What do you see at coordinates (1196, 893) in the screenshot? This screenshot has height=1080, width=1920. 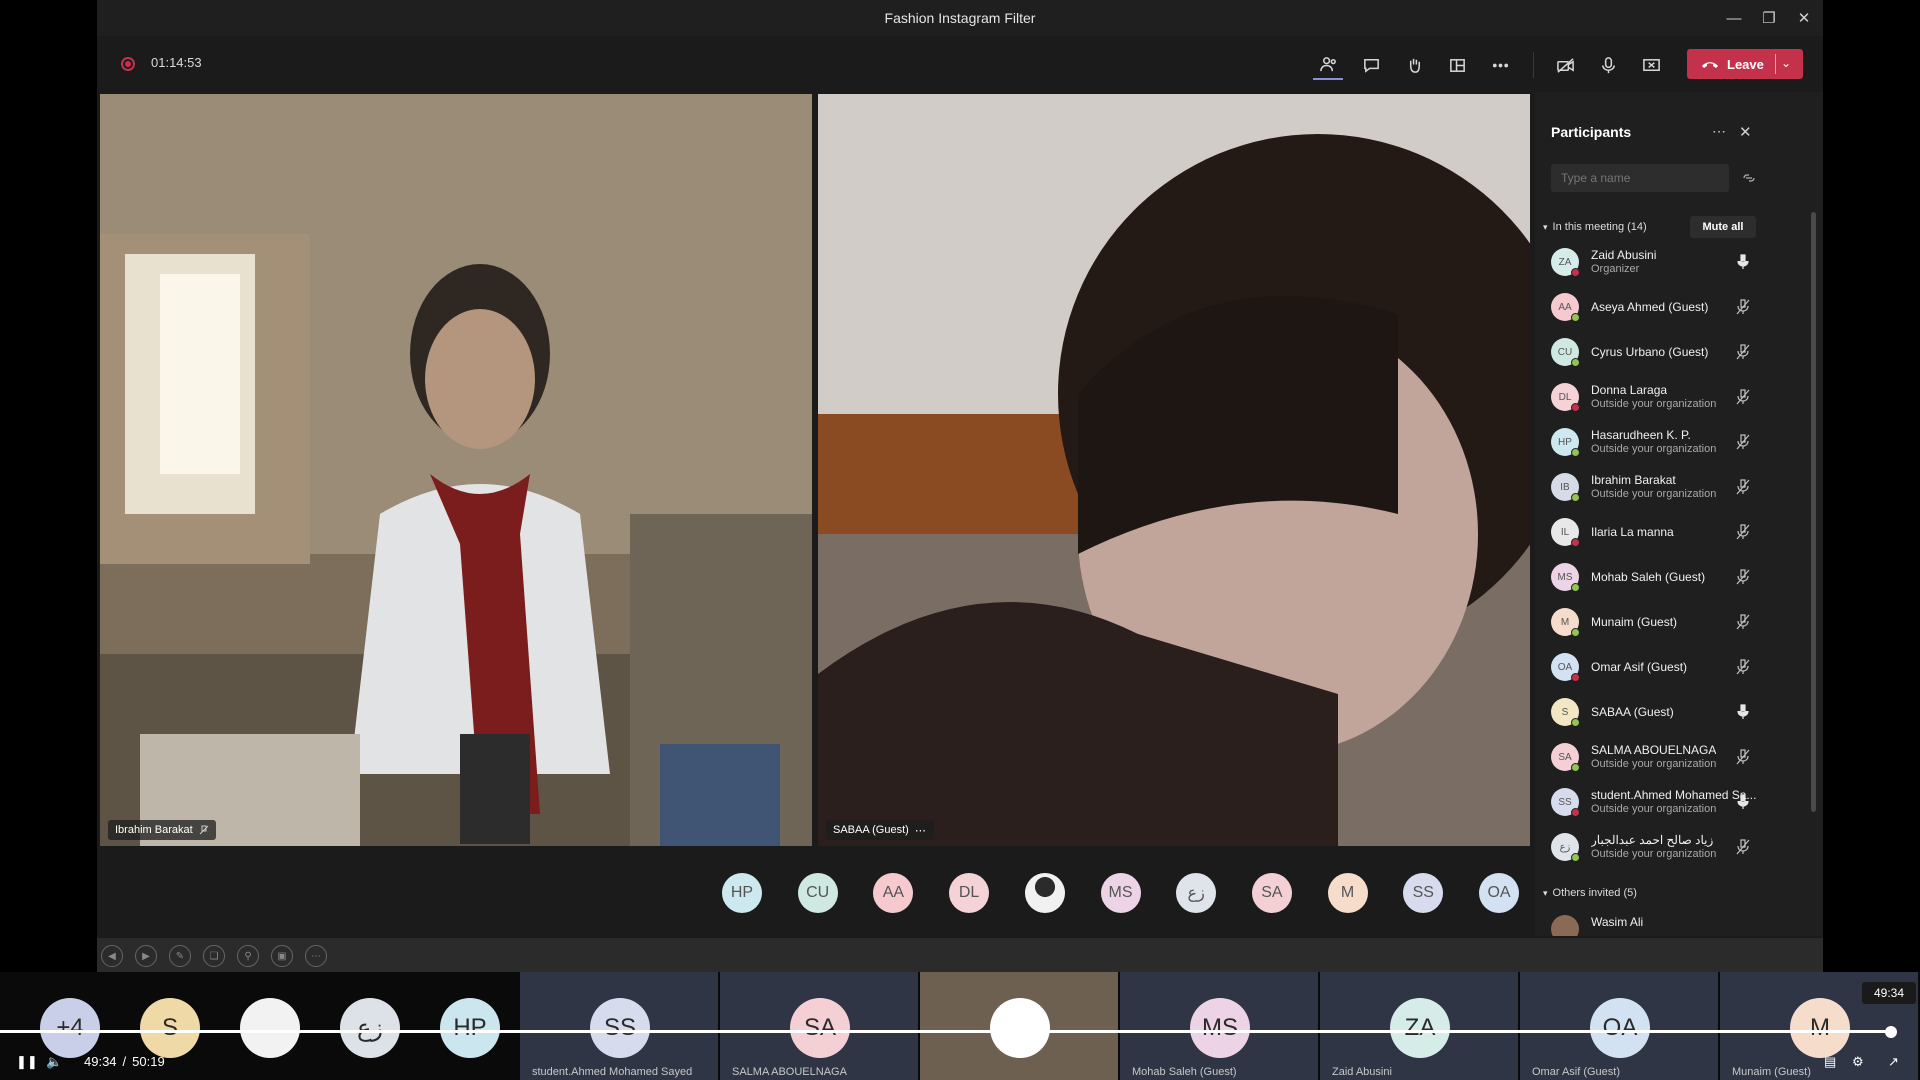 I see `strip-avatar: زع` at bounding box center [1196, 893].